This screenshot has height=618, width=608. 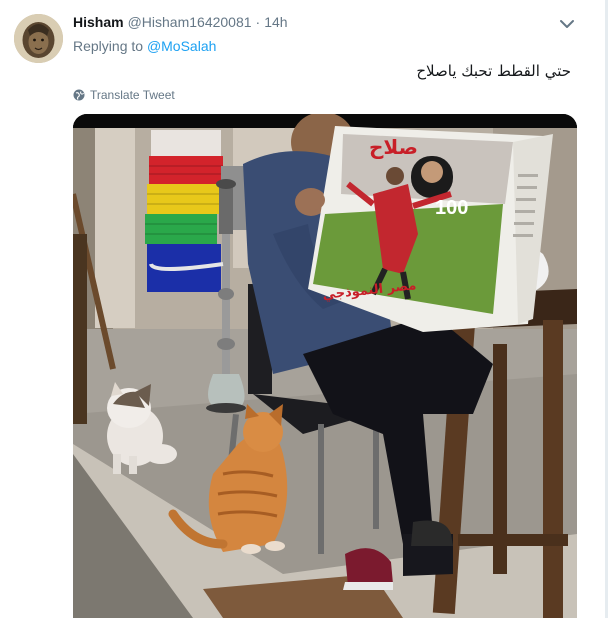 I want to click on avatar-image, so click(x=38, y=38).